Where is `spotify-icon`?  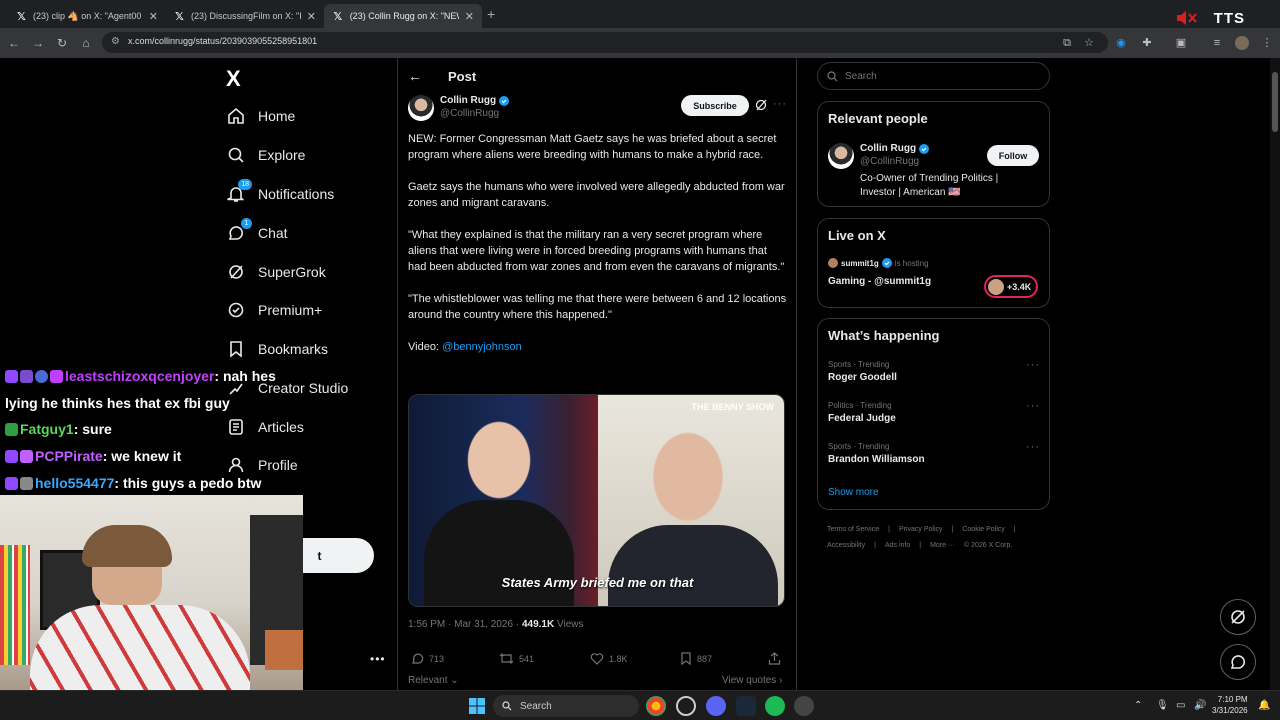 spotify-icon is located at coordinates (775, 706).